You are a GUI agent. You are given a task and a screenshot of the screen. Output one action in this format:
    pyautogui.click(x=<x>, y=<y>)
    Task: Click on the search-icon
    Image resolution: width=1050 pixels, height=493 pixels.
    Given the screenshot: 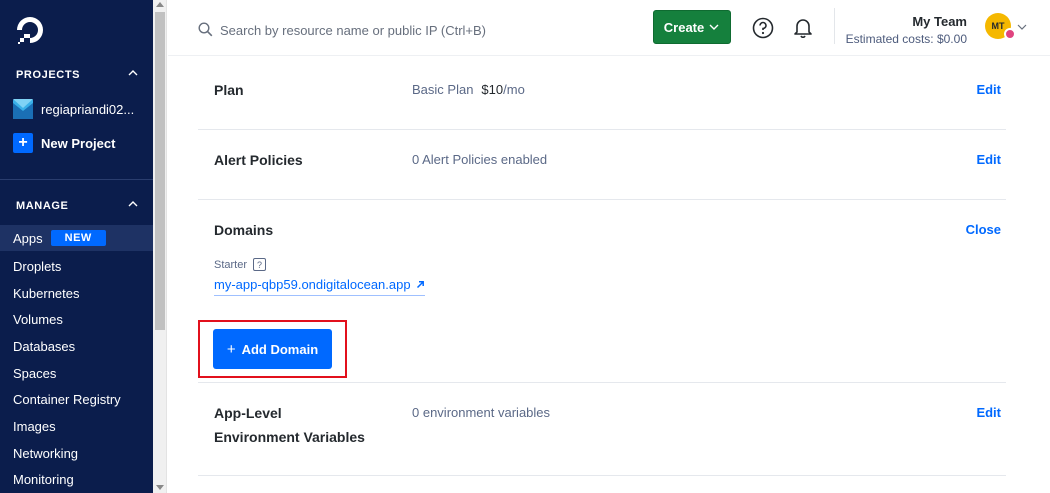 What is the action you would take?
    pyautogui.click(x=205, y=29)
    